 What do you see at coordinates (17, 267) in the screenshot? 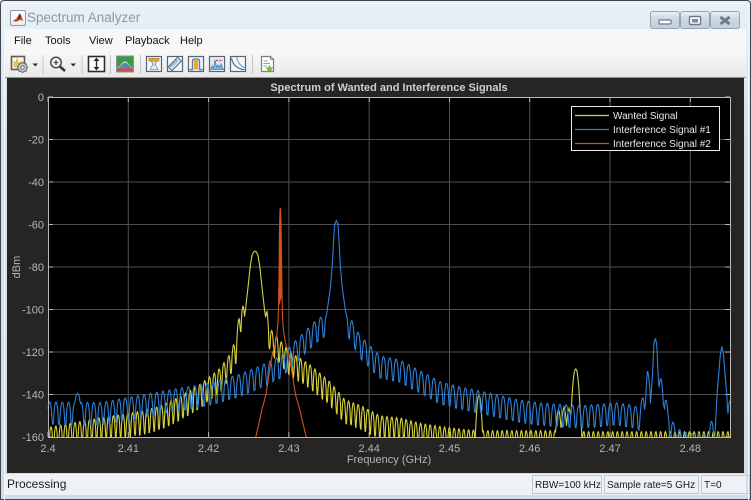
I see `svg-text: dBm` at bounding box center [17, 267].